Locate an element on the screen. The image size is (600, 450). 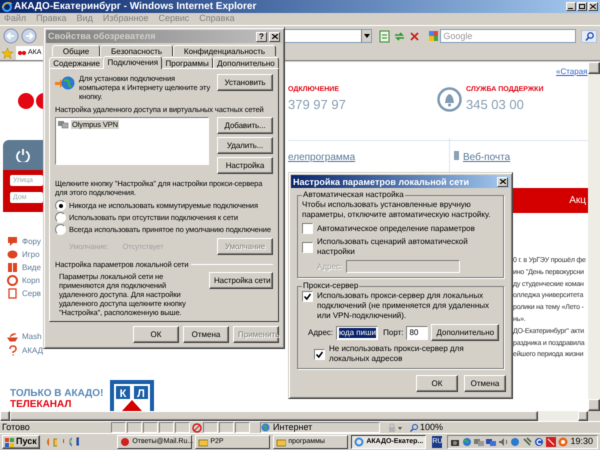
pot-icon is located at coordinates (12, 336).